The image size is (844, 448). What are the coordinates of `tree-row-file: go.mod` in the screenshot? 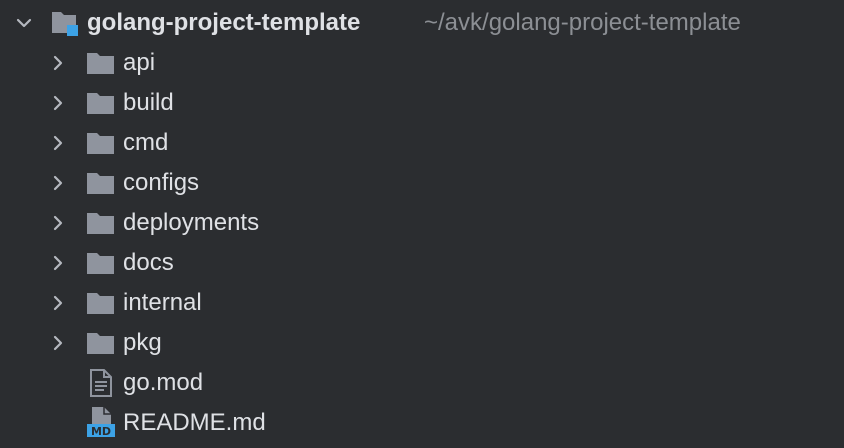 It's located at (422, 383).